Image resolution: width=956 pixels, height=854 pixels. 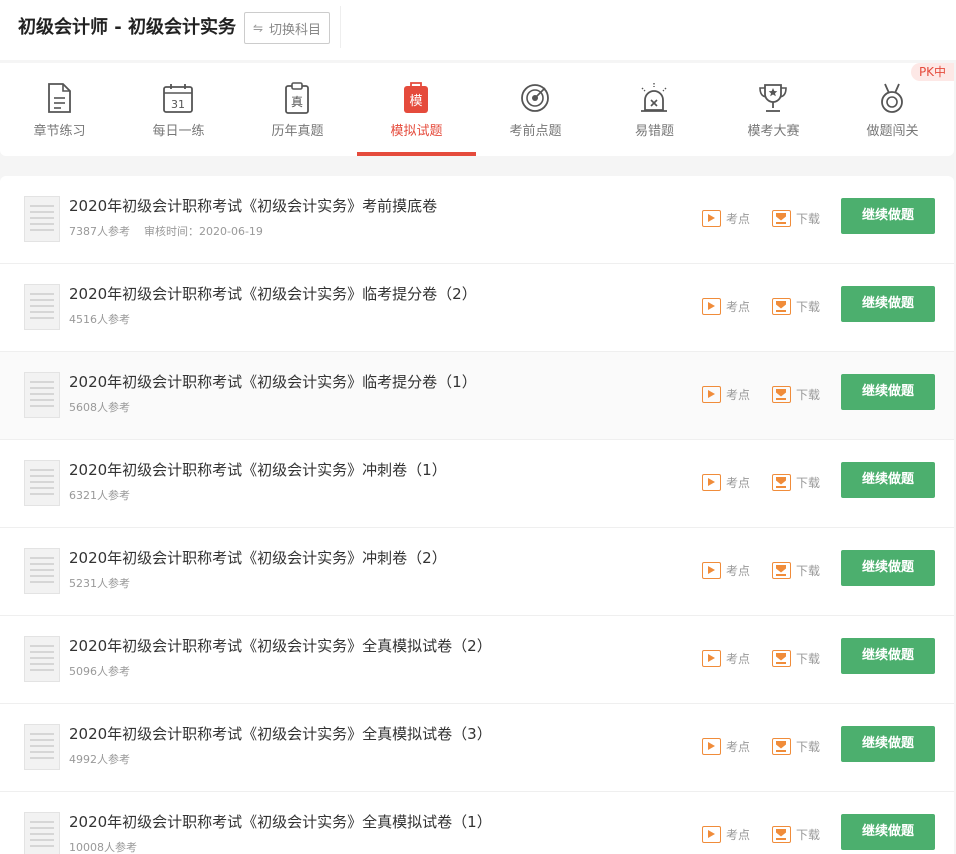 I want to click on tab-label: 考前点题, so click(x=535, y=131).